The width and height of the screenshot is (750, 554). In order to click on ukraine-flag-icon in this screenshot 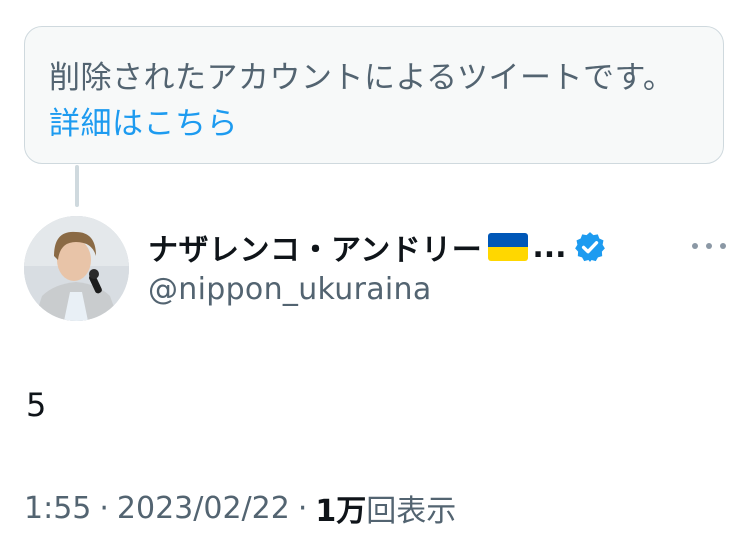, I will do `click(508, 247)`.